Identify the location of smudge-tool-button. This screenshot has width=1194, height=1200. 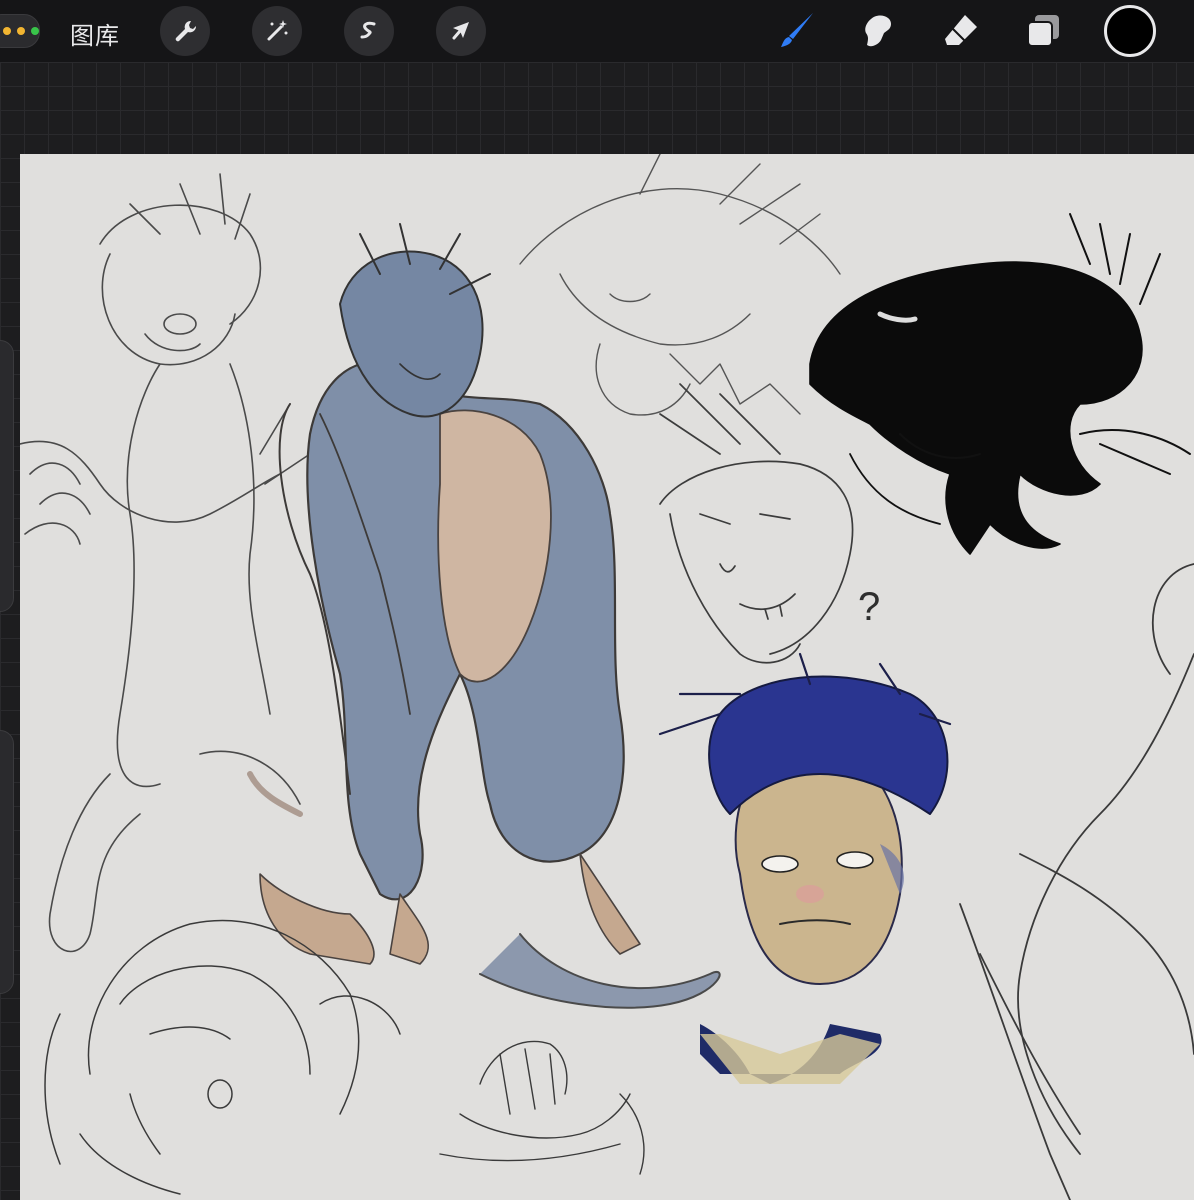
(879, 31).